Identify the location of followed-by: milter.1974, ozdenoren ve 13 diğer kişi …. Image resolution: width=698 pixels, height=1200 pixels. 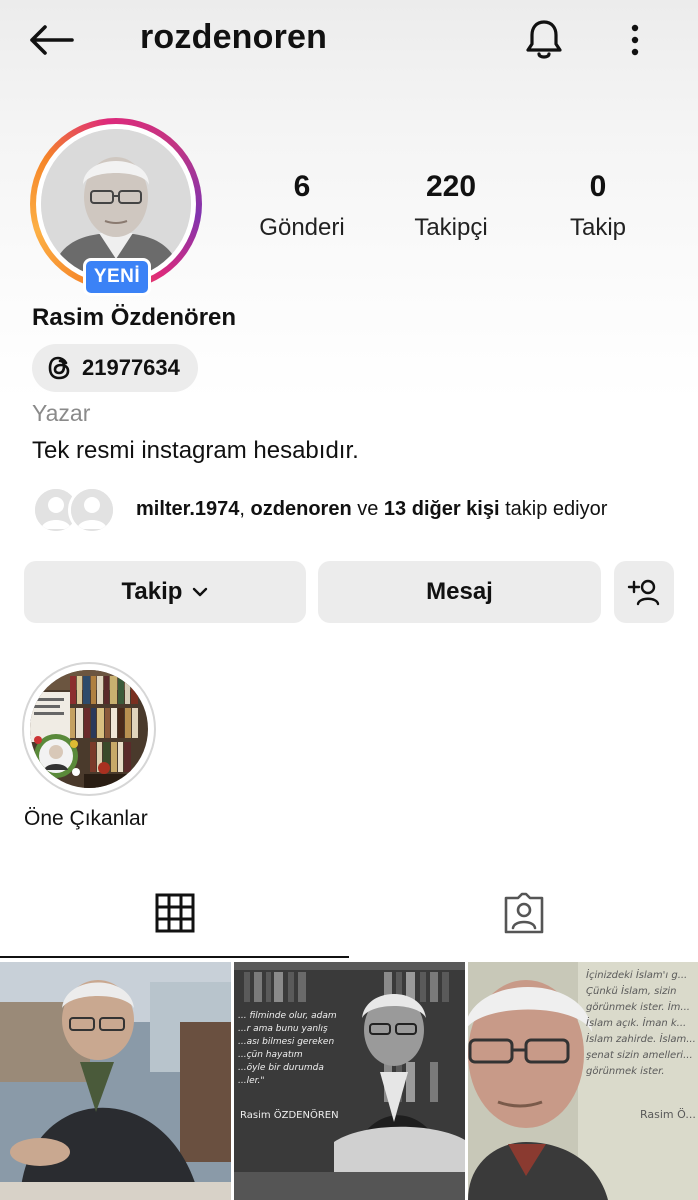
(357, 510).